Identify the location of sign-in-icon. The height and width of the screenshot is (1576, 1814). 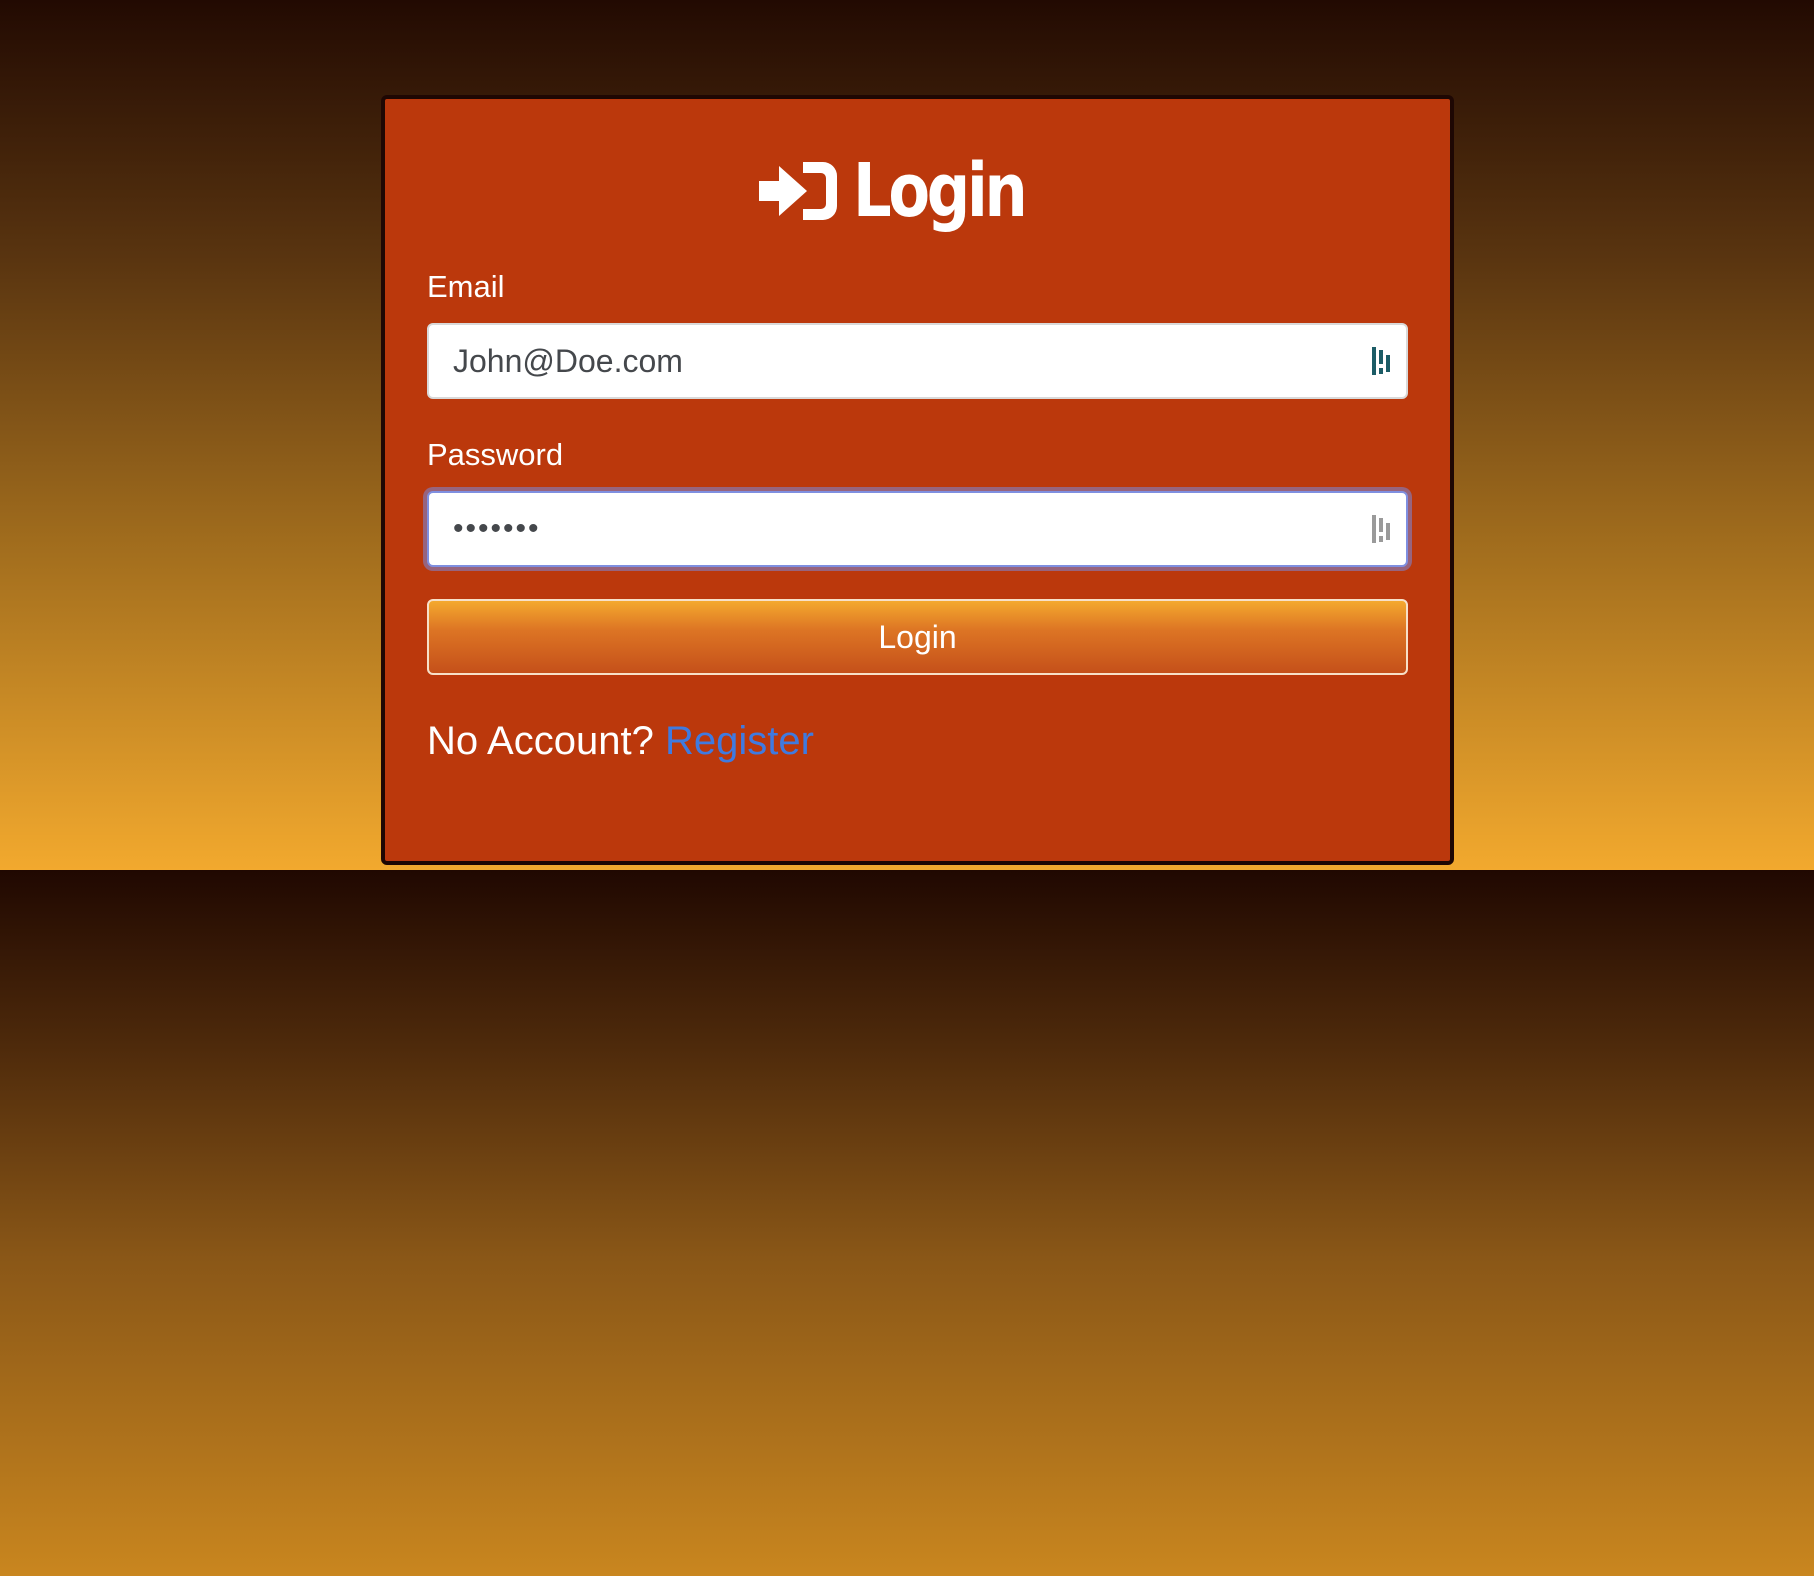
(798, 191).